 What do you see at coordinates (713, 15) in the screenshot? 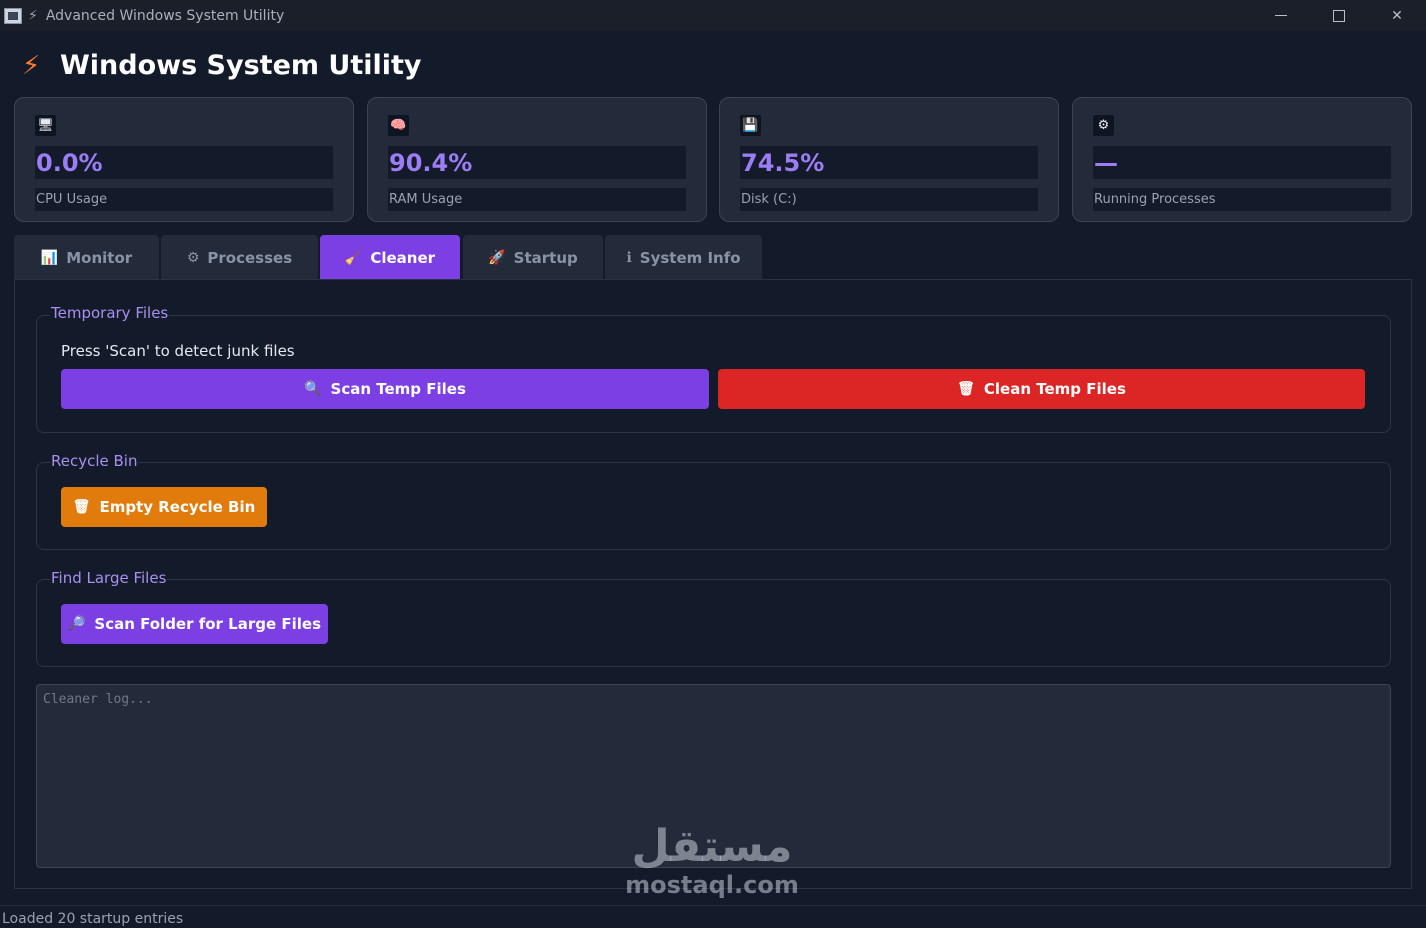
I see `title-bar: ⚡ Advanced Windows System Utility ✕` at bounding box center [713, 15].